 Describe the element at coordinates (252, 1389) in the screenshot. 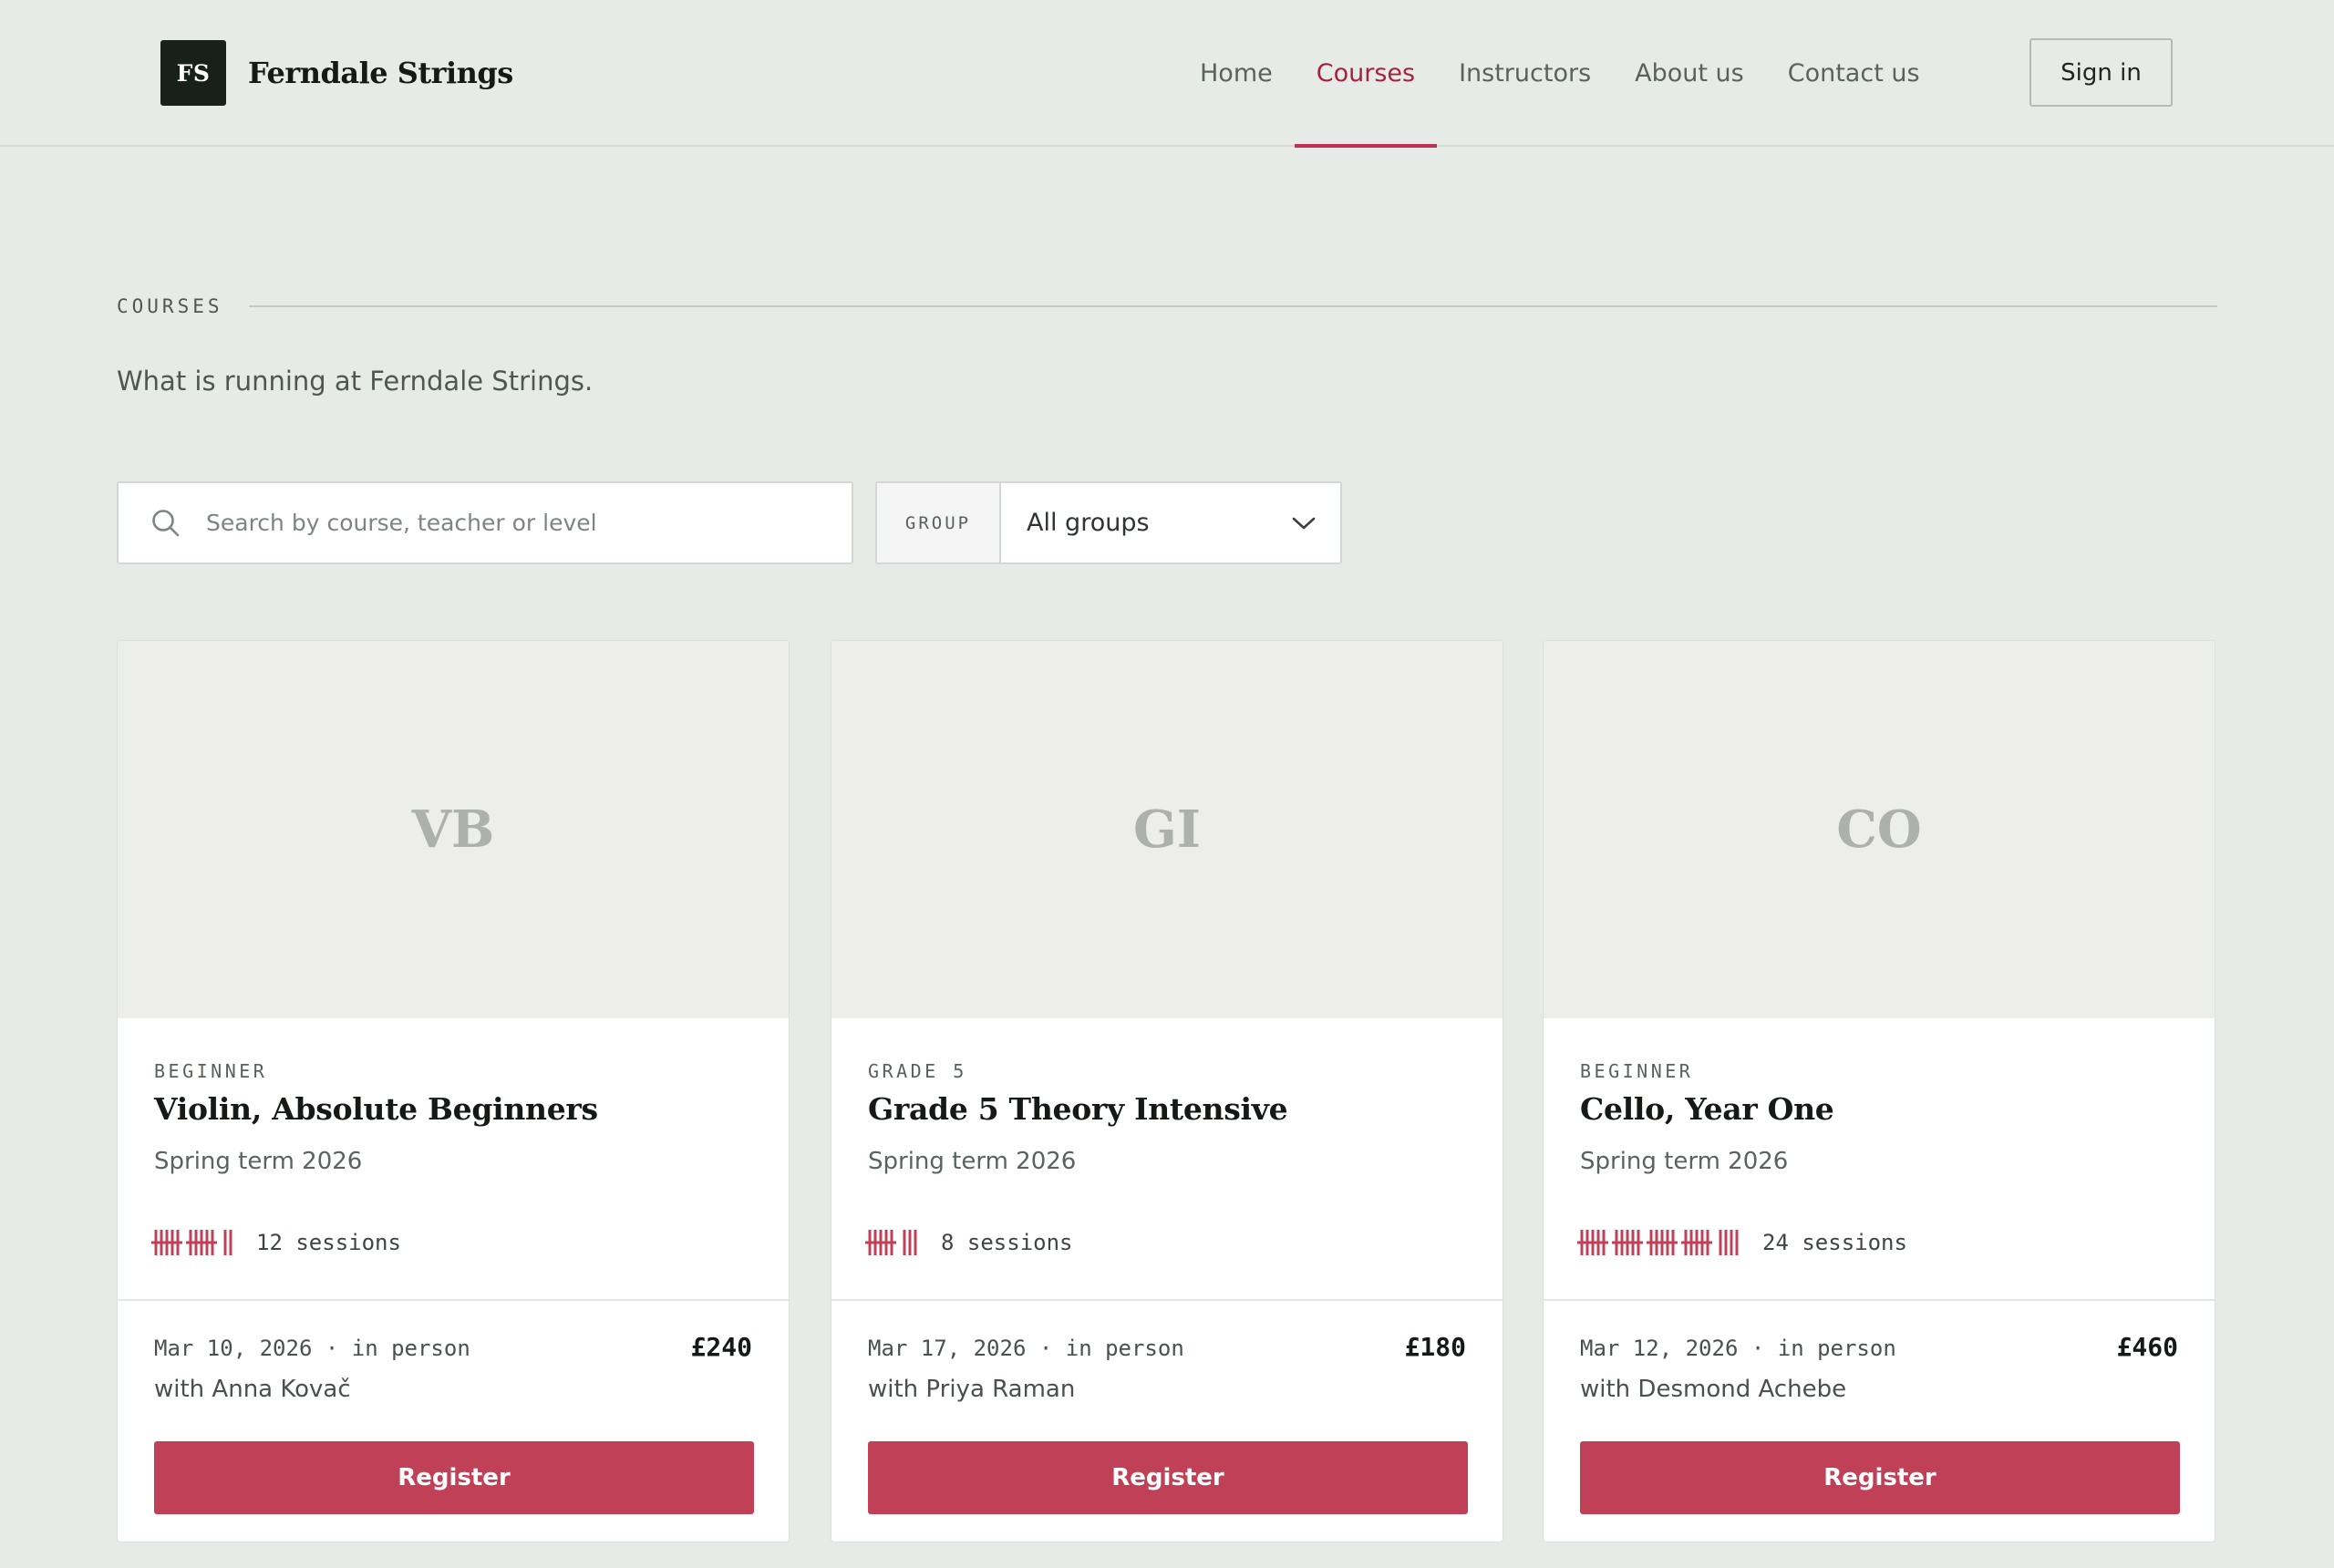

I see `course-teacher: with Anna Kovač` at that location.